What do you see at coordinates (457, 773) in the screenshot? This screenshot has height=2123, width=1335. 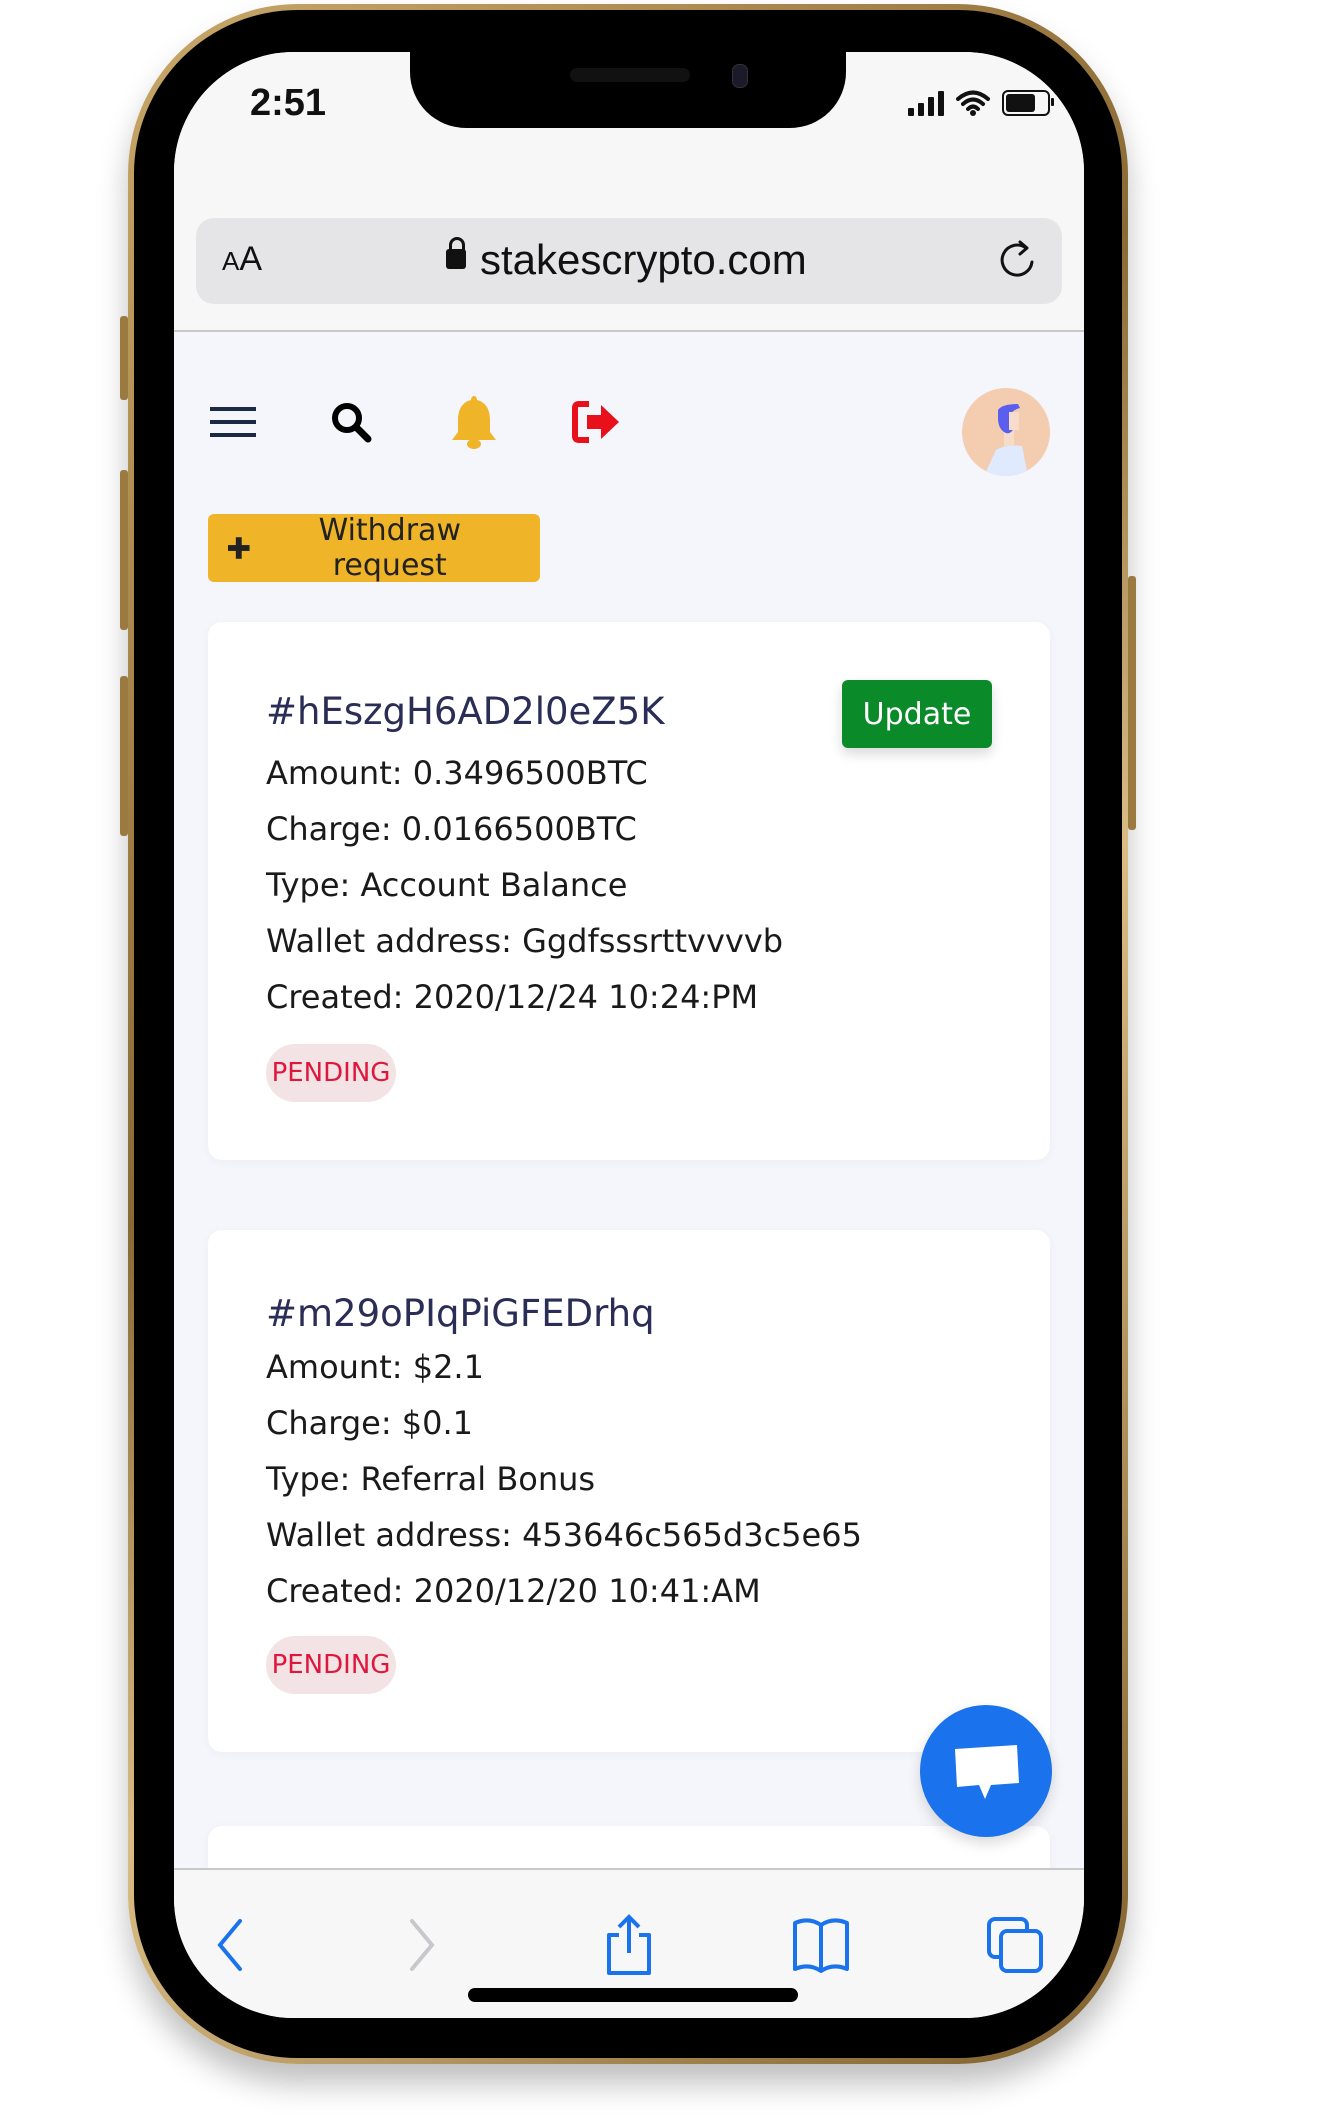 I see `withdrawal-amount: Amount: 0.3496500BTC` at bounding box center [457, 773].